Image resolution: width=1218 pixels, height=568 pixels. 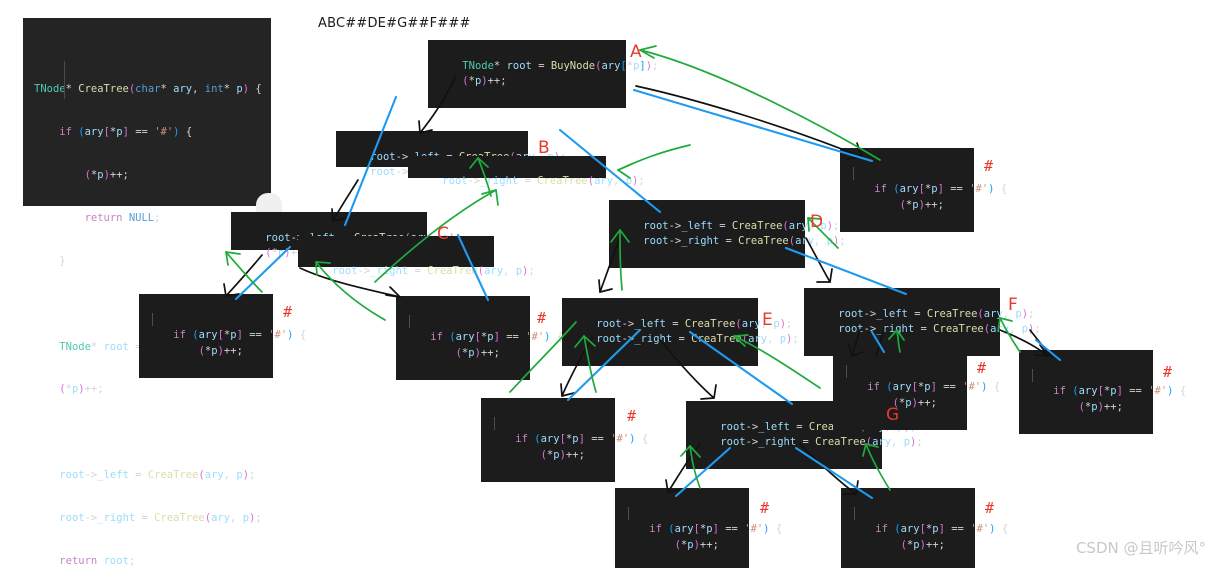 I want to click on leaf-8-line1: if (ary[*p] == '#') {, so click(x=942, y=529).